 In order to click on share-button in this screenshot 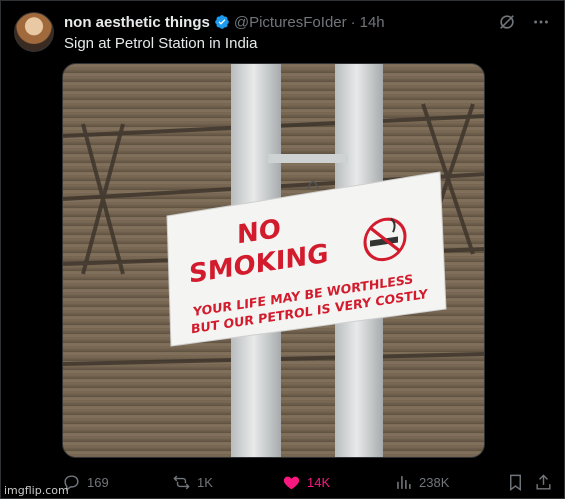, I will do `click(543, 482)`.